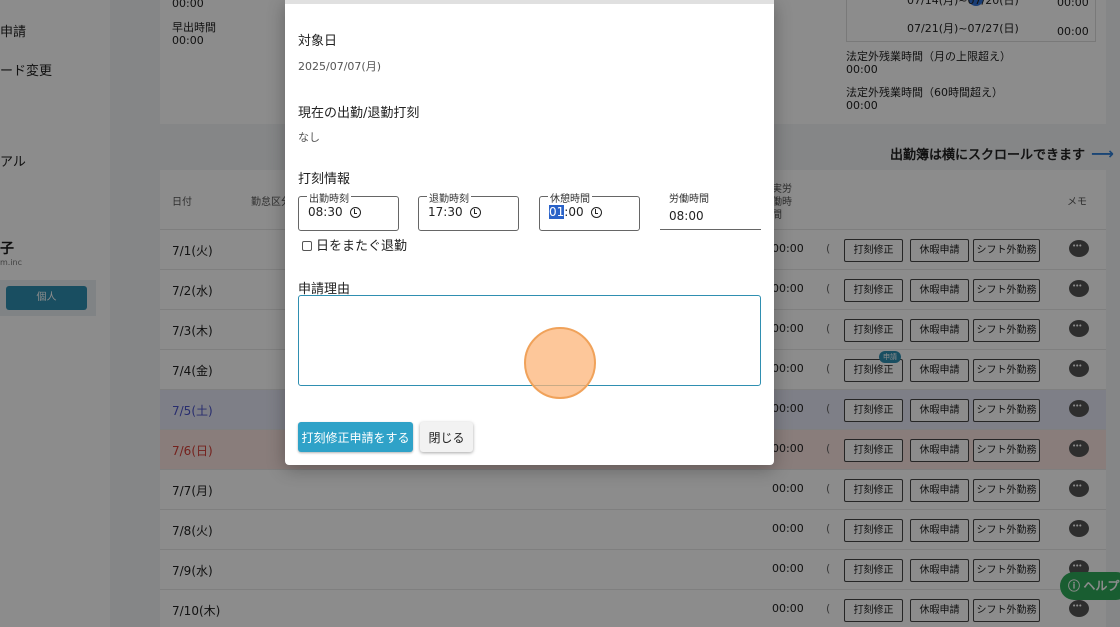 This screenshot has width=1120, height=627. Describe the element at coordinates (309, 137) in the screenshot. I see `current-stamp-value: なし` at that location.